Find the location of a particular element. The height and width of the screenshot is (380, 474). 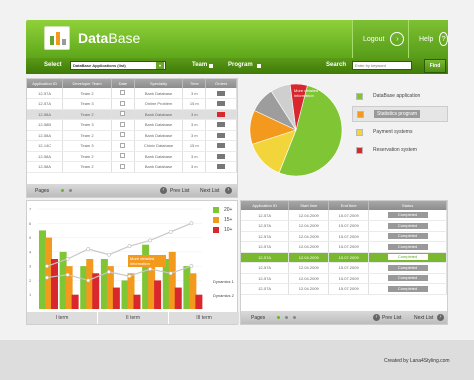

search-input is located at coordinates (382, 65).